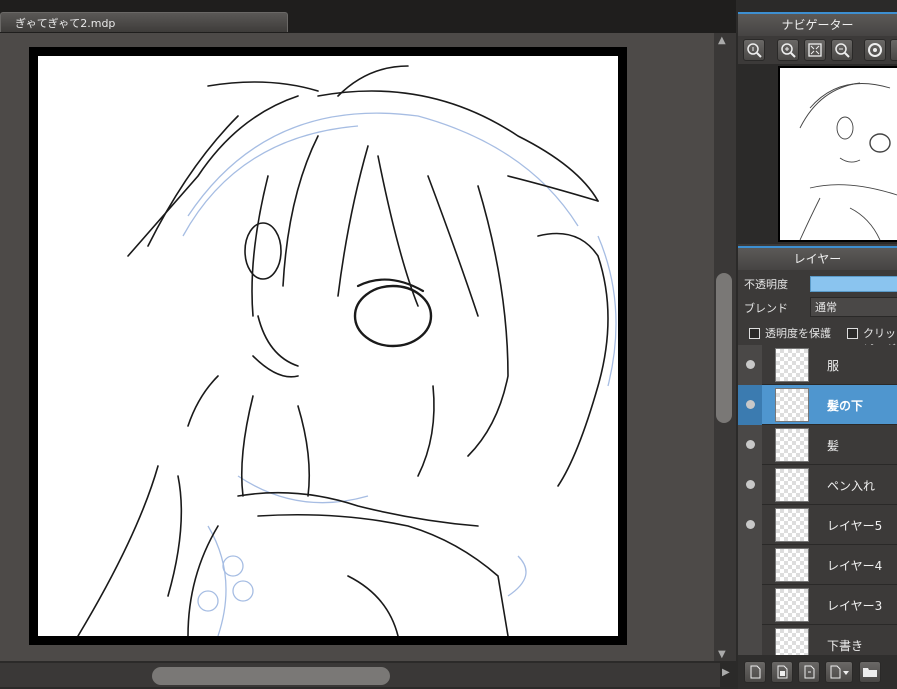  I want to click on layer-list: 服 髪の下 髪 ペン入れ レイヤー5 レイヤー4 レイヤー3 下書き, so click(817, 500).